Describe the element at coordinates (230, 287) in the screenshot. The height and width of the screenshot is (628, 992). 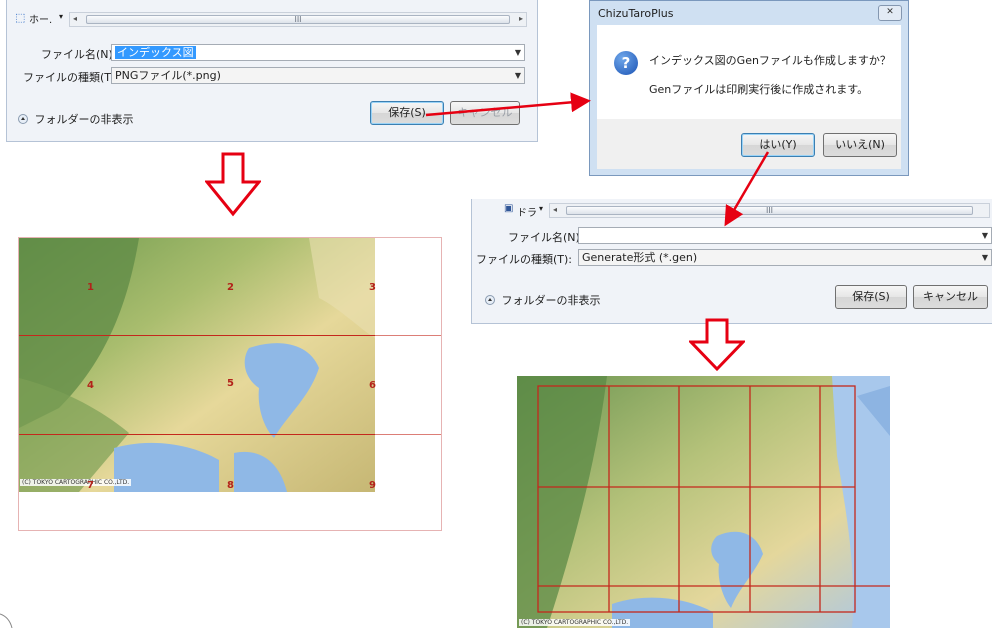
I see `cell-number: 2` at that location.